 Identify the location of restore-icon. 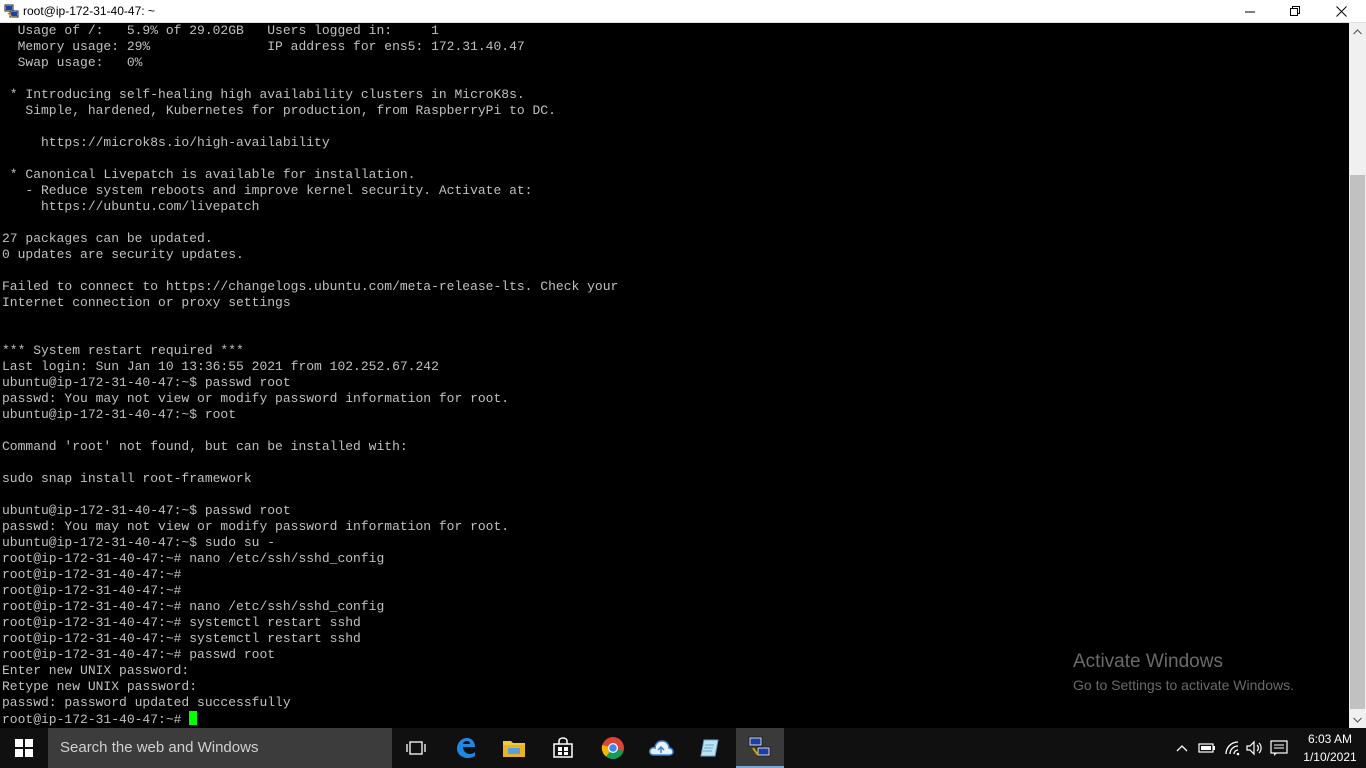
(1294, 11).